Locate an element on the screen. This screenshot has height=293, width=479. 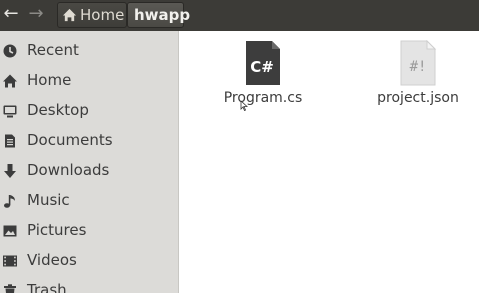
file-name: project.json is located at coordinates (418, 98).